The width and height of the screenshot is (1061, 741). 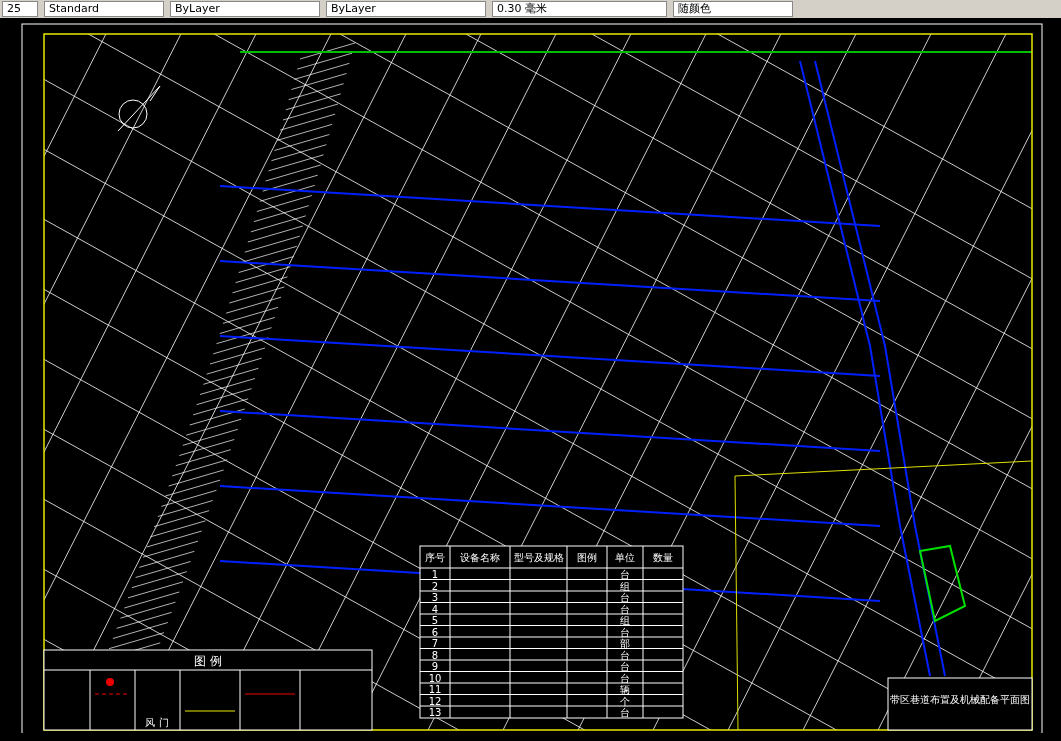 What do you see at coordinates (435, 655) in the screenshot?
I see `table-cell: 8` at bounding box center [435, 655].